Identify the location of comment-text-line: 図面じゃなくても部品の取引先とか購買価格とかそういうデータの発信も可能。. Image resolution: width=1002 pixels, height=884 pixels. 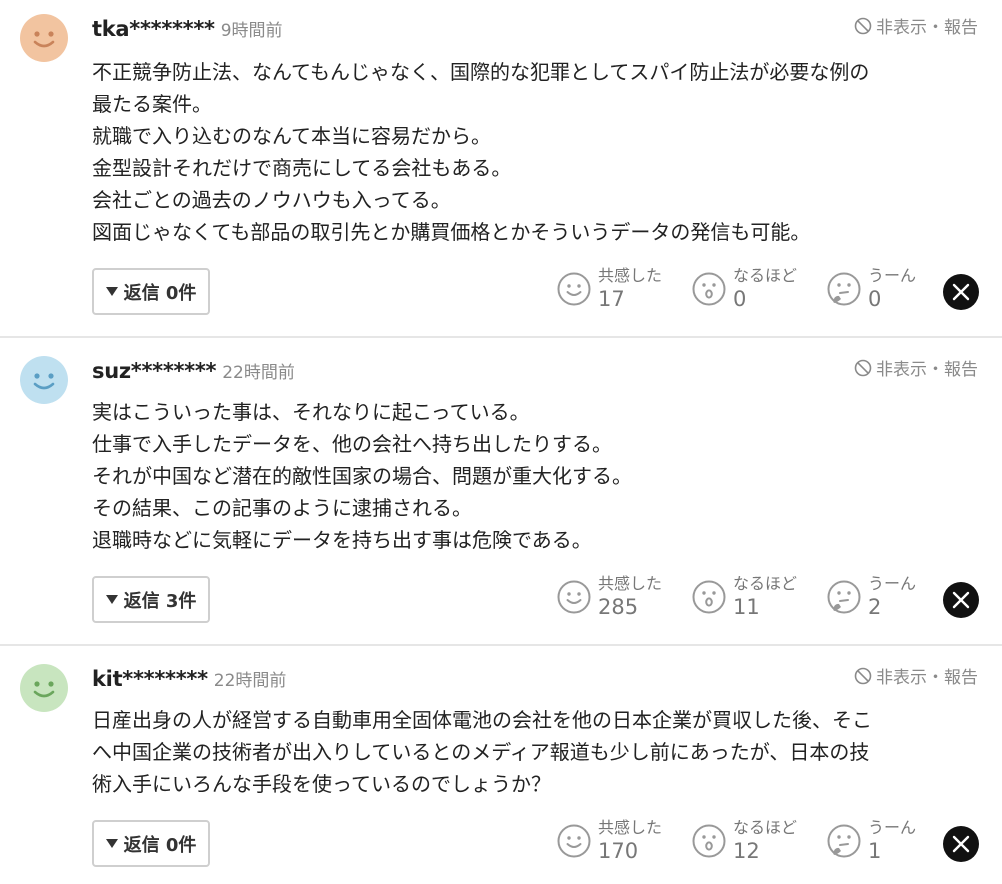
(451, 232).